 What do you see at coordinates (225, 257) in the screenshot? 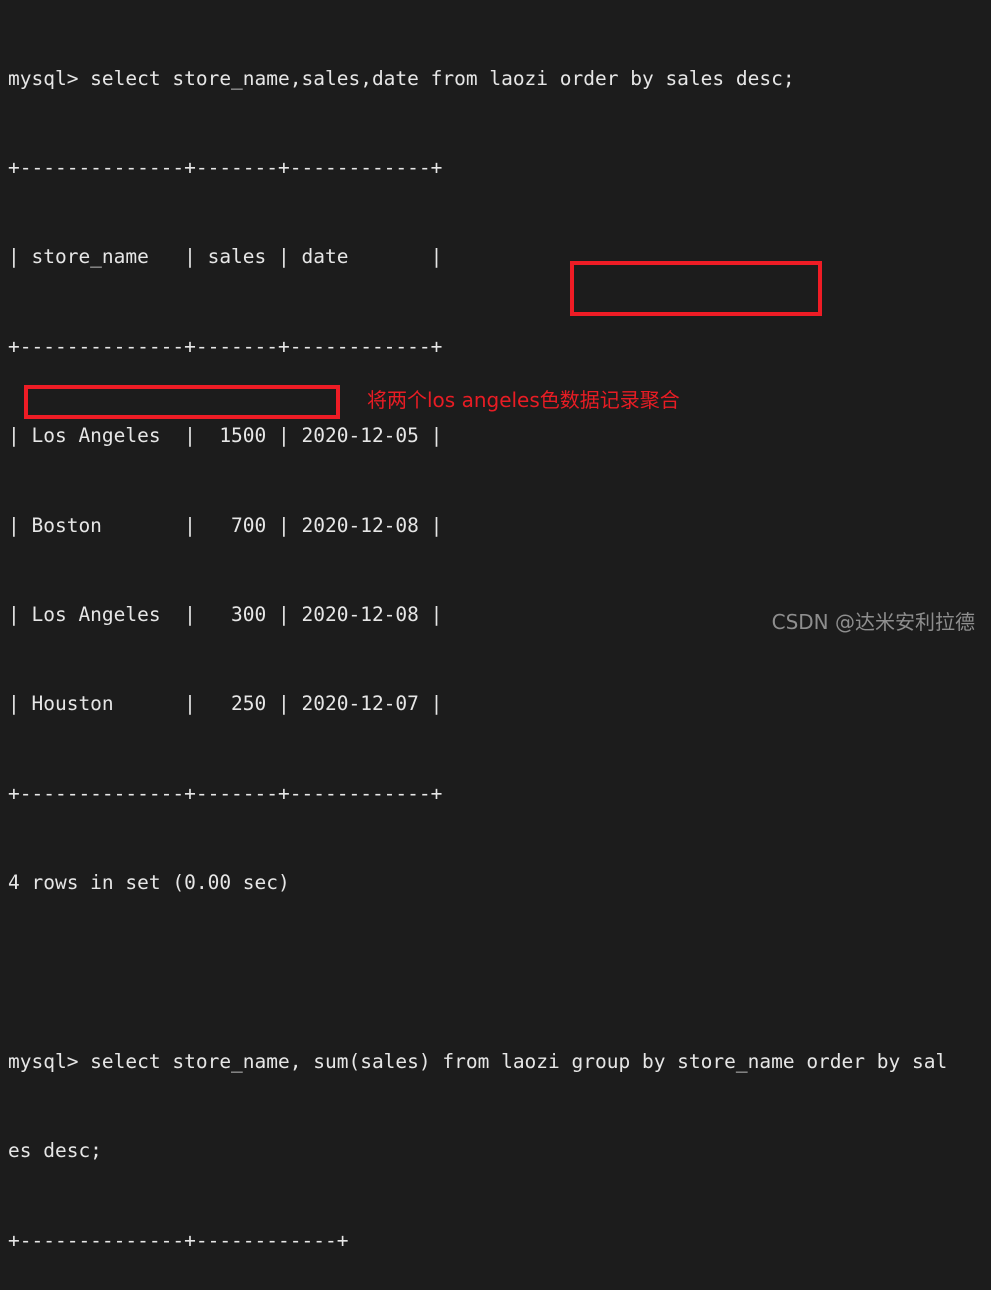
I see `terminal-line: | store_name | sales | date |` at bounding box center [225, 257].